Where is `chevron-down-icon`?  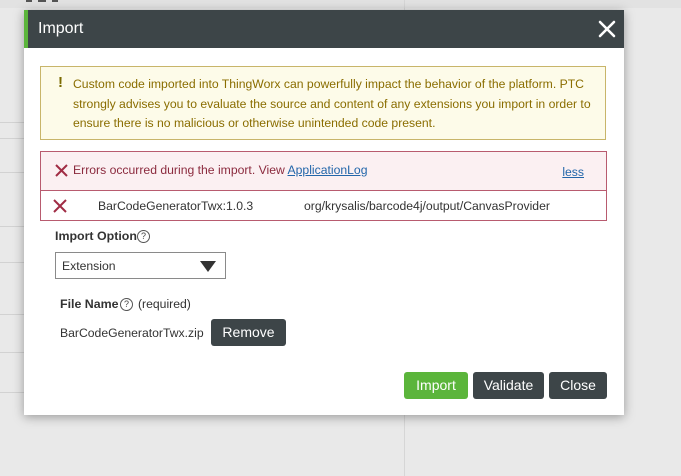 chevron-down-icon is located at coordinates (208, 266).